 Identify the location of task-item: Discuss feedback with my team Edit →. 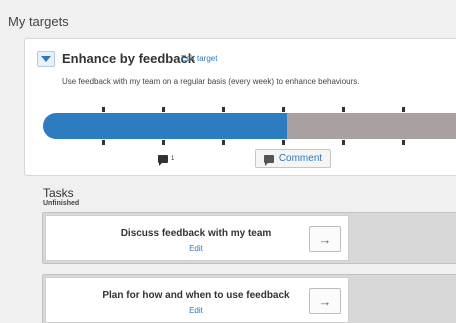
(249, 238).